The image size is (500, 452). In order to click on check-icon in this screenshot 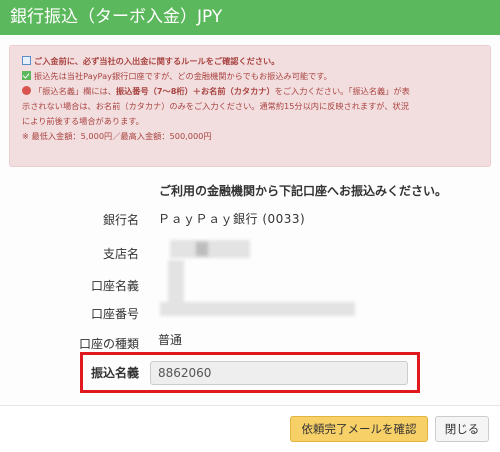, I will do `click(26, 75)`.